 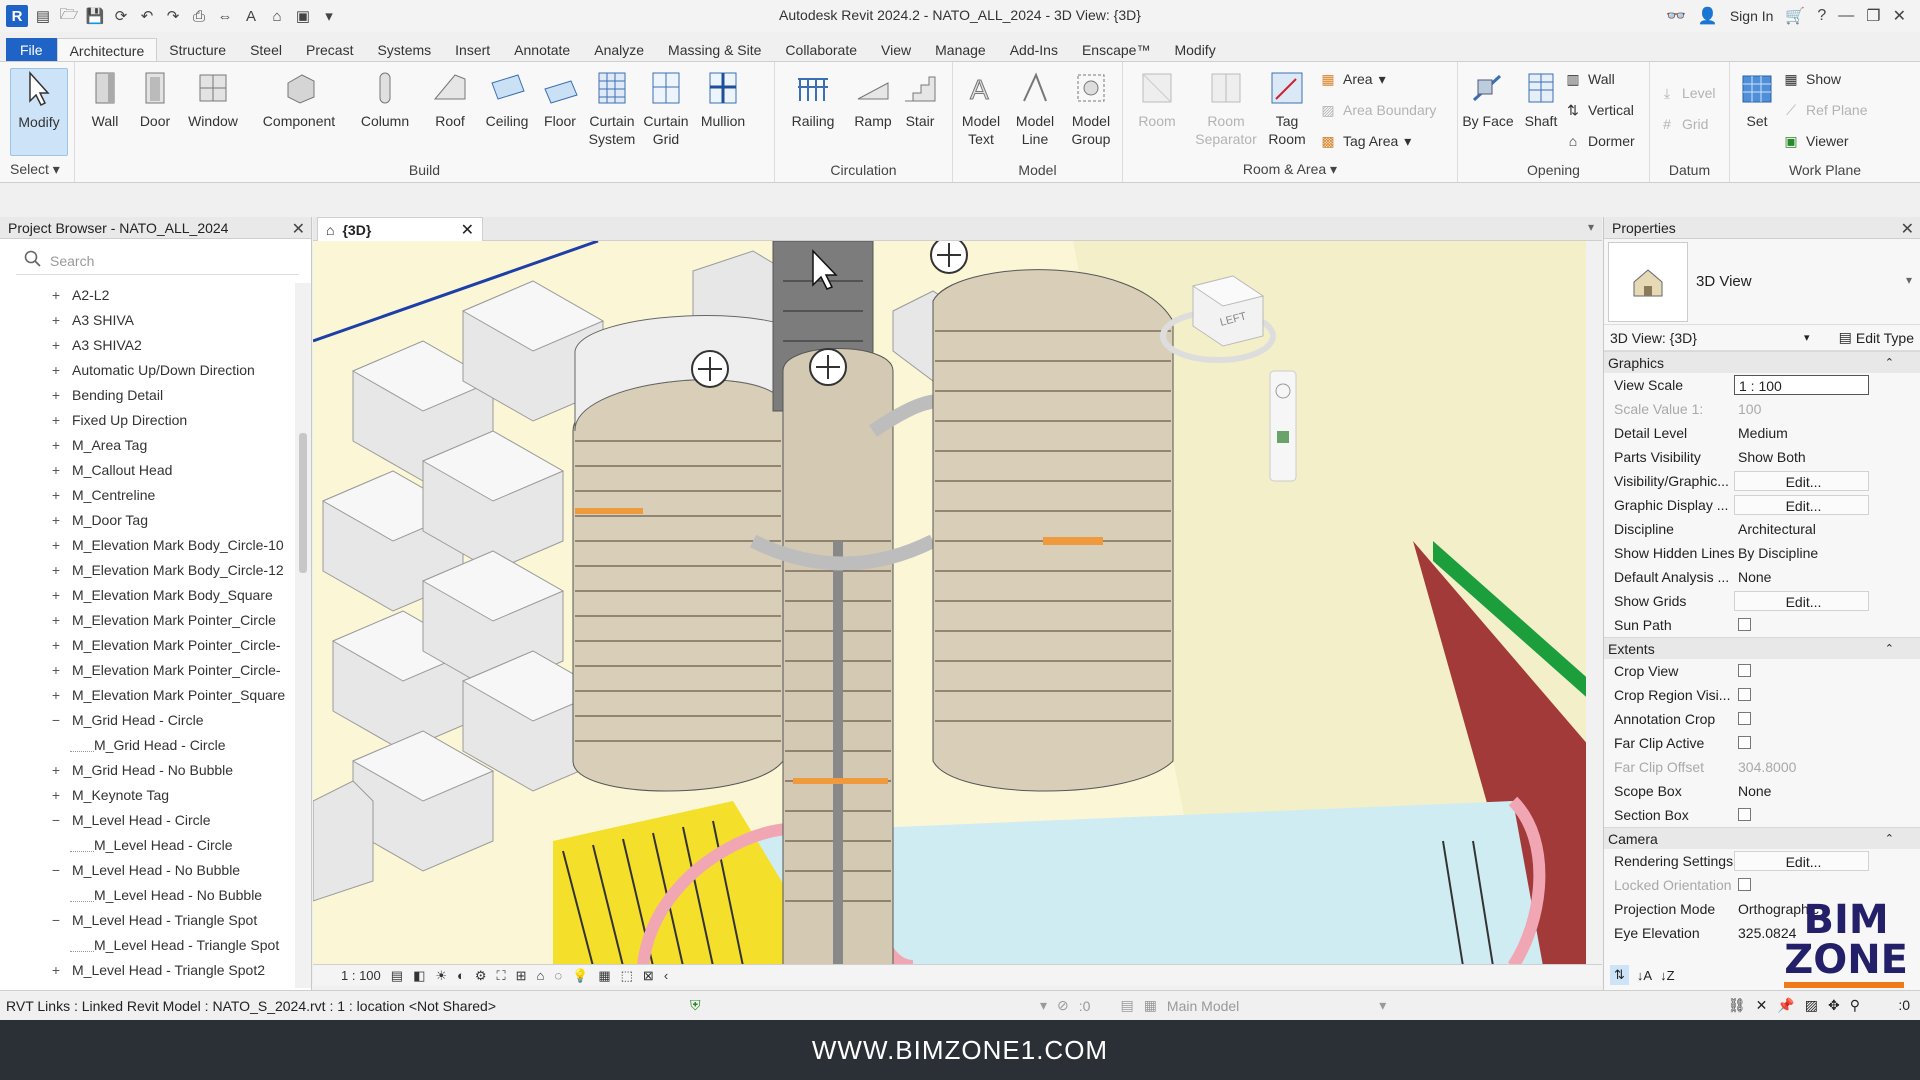 What do you see at coordinates (813, 99) in the screenshot?
I see `railing-button: Railing` at bounding box center [813, 99].